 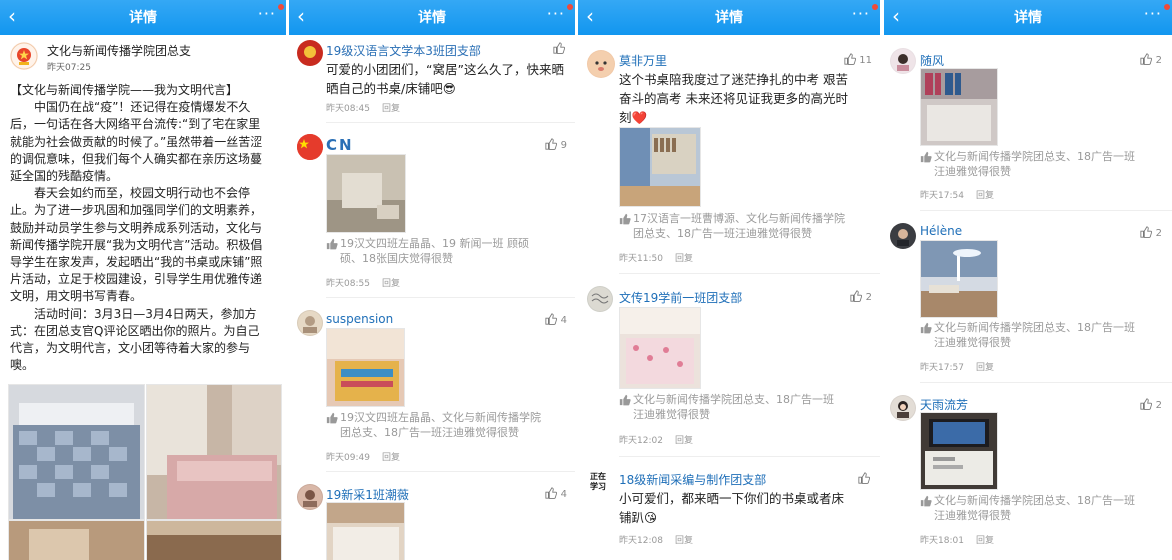 What do you see at coordinates (865, 60) in the screenshot?
I see `like-count: 11` at bounding box center [865, 60].